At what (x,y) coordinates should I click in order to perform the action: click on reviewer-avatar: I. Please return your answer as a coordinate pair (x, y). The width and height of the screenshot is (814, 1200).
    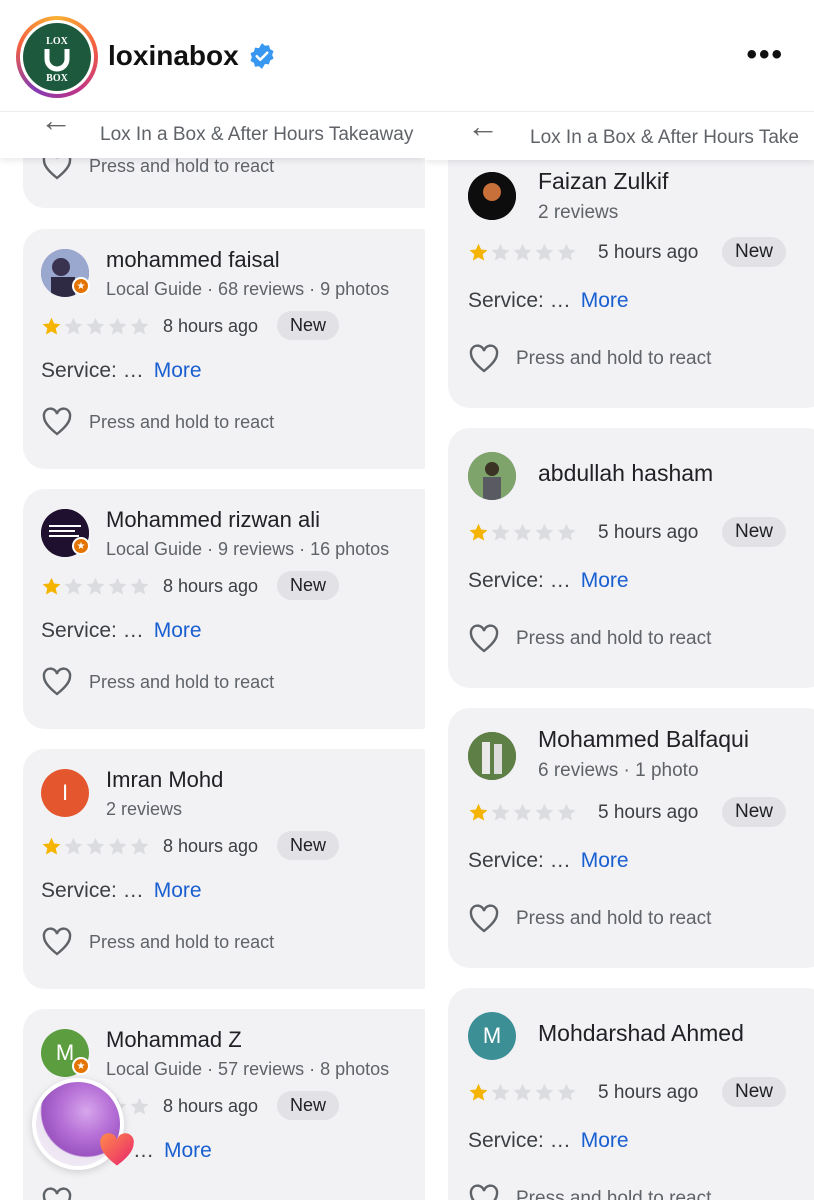
    Looking at the image, I should click on (65, 793).